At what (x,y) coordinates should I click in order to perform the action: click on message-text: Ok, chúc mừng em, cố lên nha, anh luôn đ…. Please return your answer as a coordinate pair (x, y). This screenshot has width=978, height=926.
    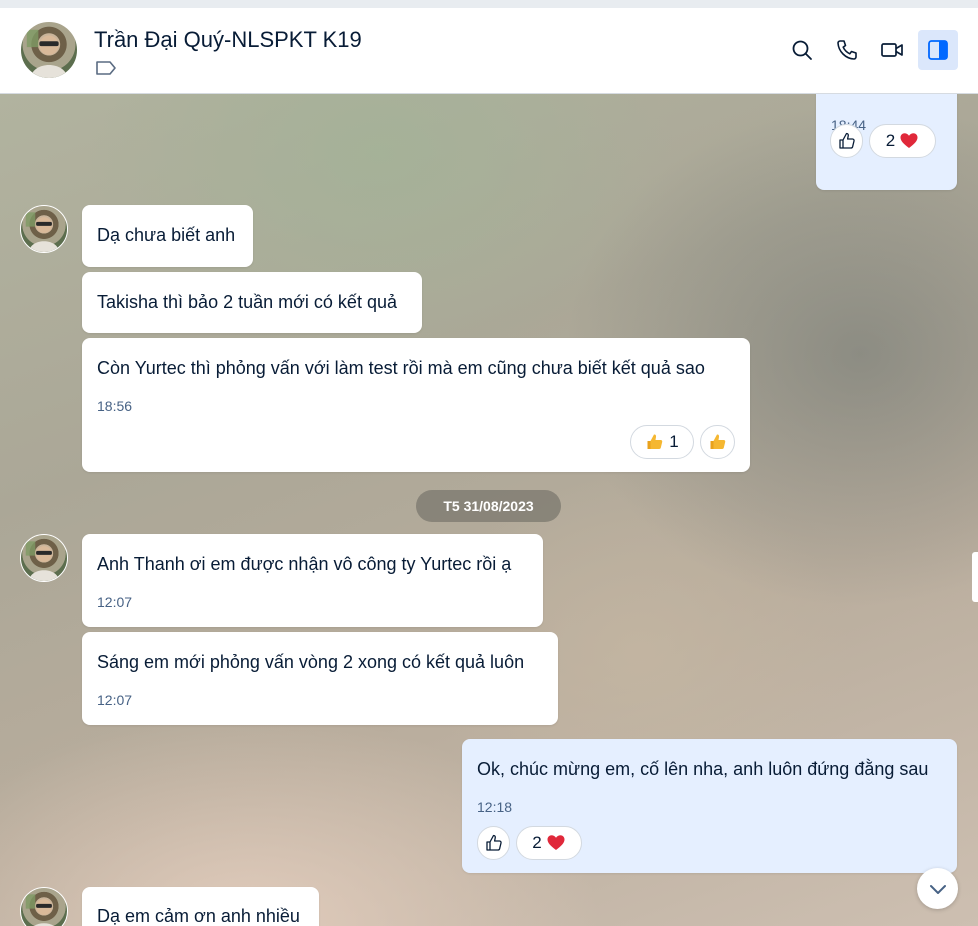
    Looking at the image, I should click on (703, 769).